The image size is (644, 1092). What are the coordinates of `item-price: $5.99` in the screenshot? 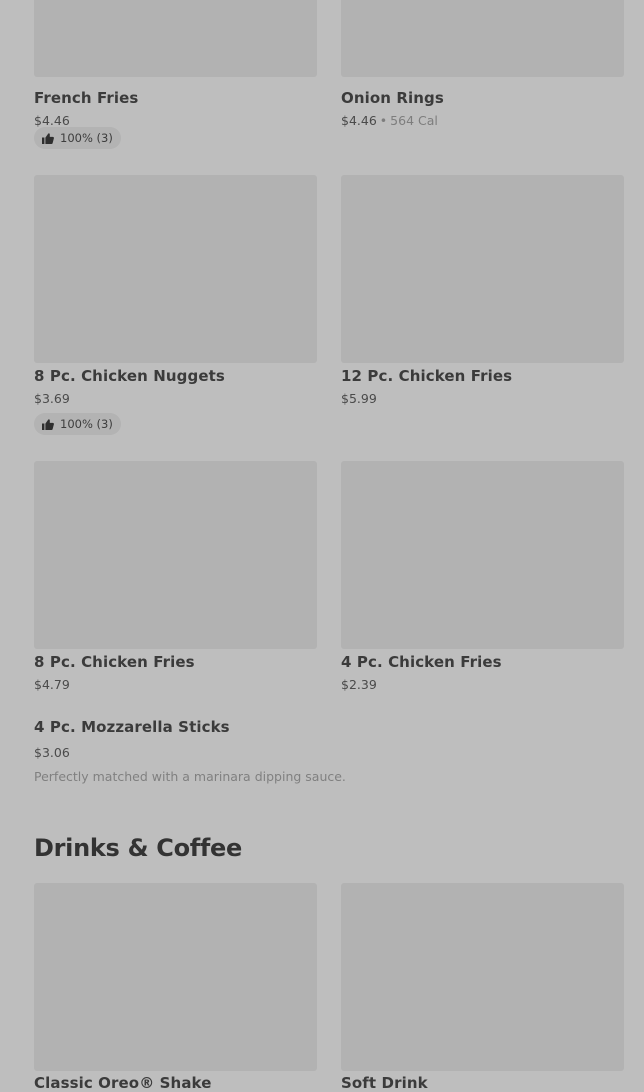 It's located at (359, 398).